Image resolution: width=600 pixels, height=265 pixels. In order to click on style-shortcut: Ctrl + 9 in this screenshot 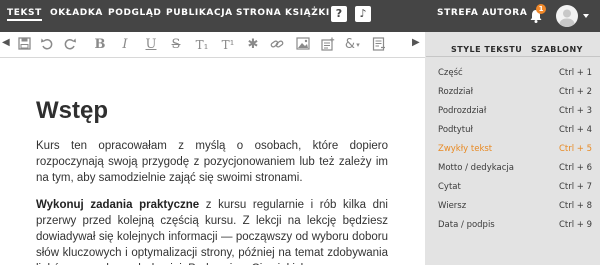, I will do `click(575, 225)`.